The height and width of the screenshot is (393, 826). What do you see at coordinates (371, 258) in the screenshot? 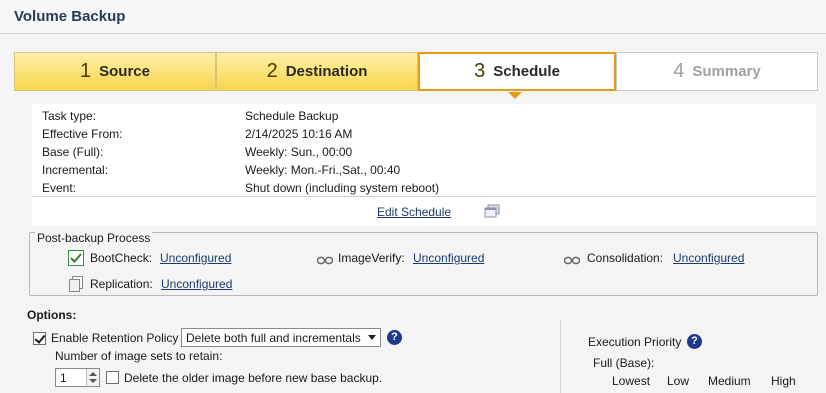
I see `imageverify-label: ImageVerify:` at bounding box center [371, 258].